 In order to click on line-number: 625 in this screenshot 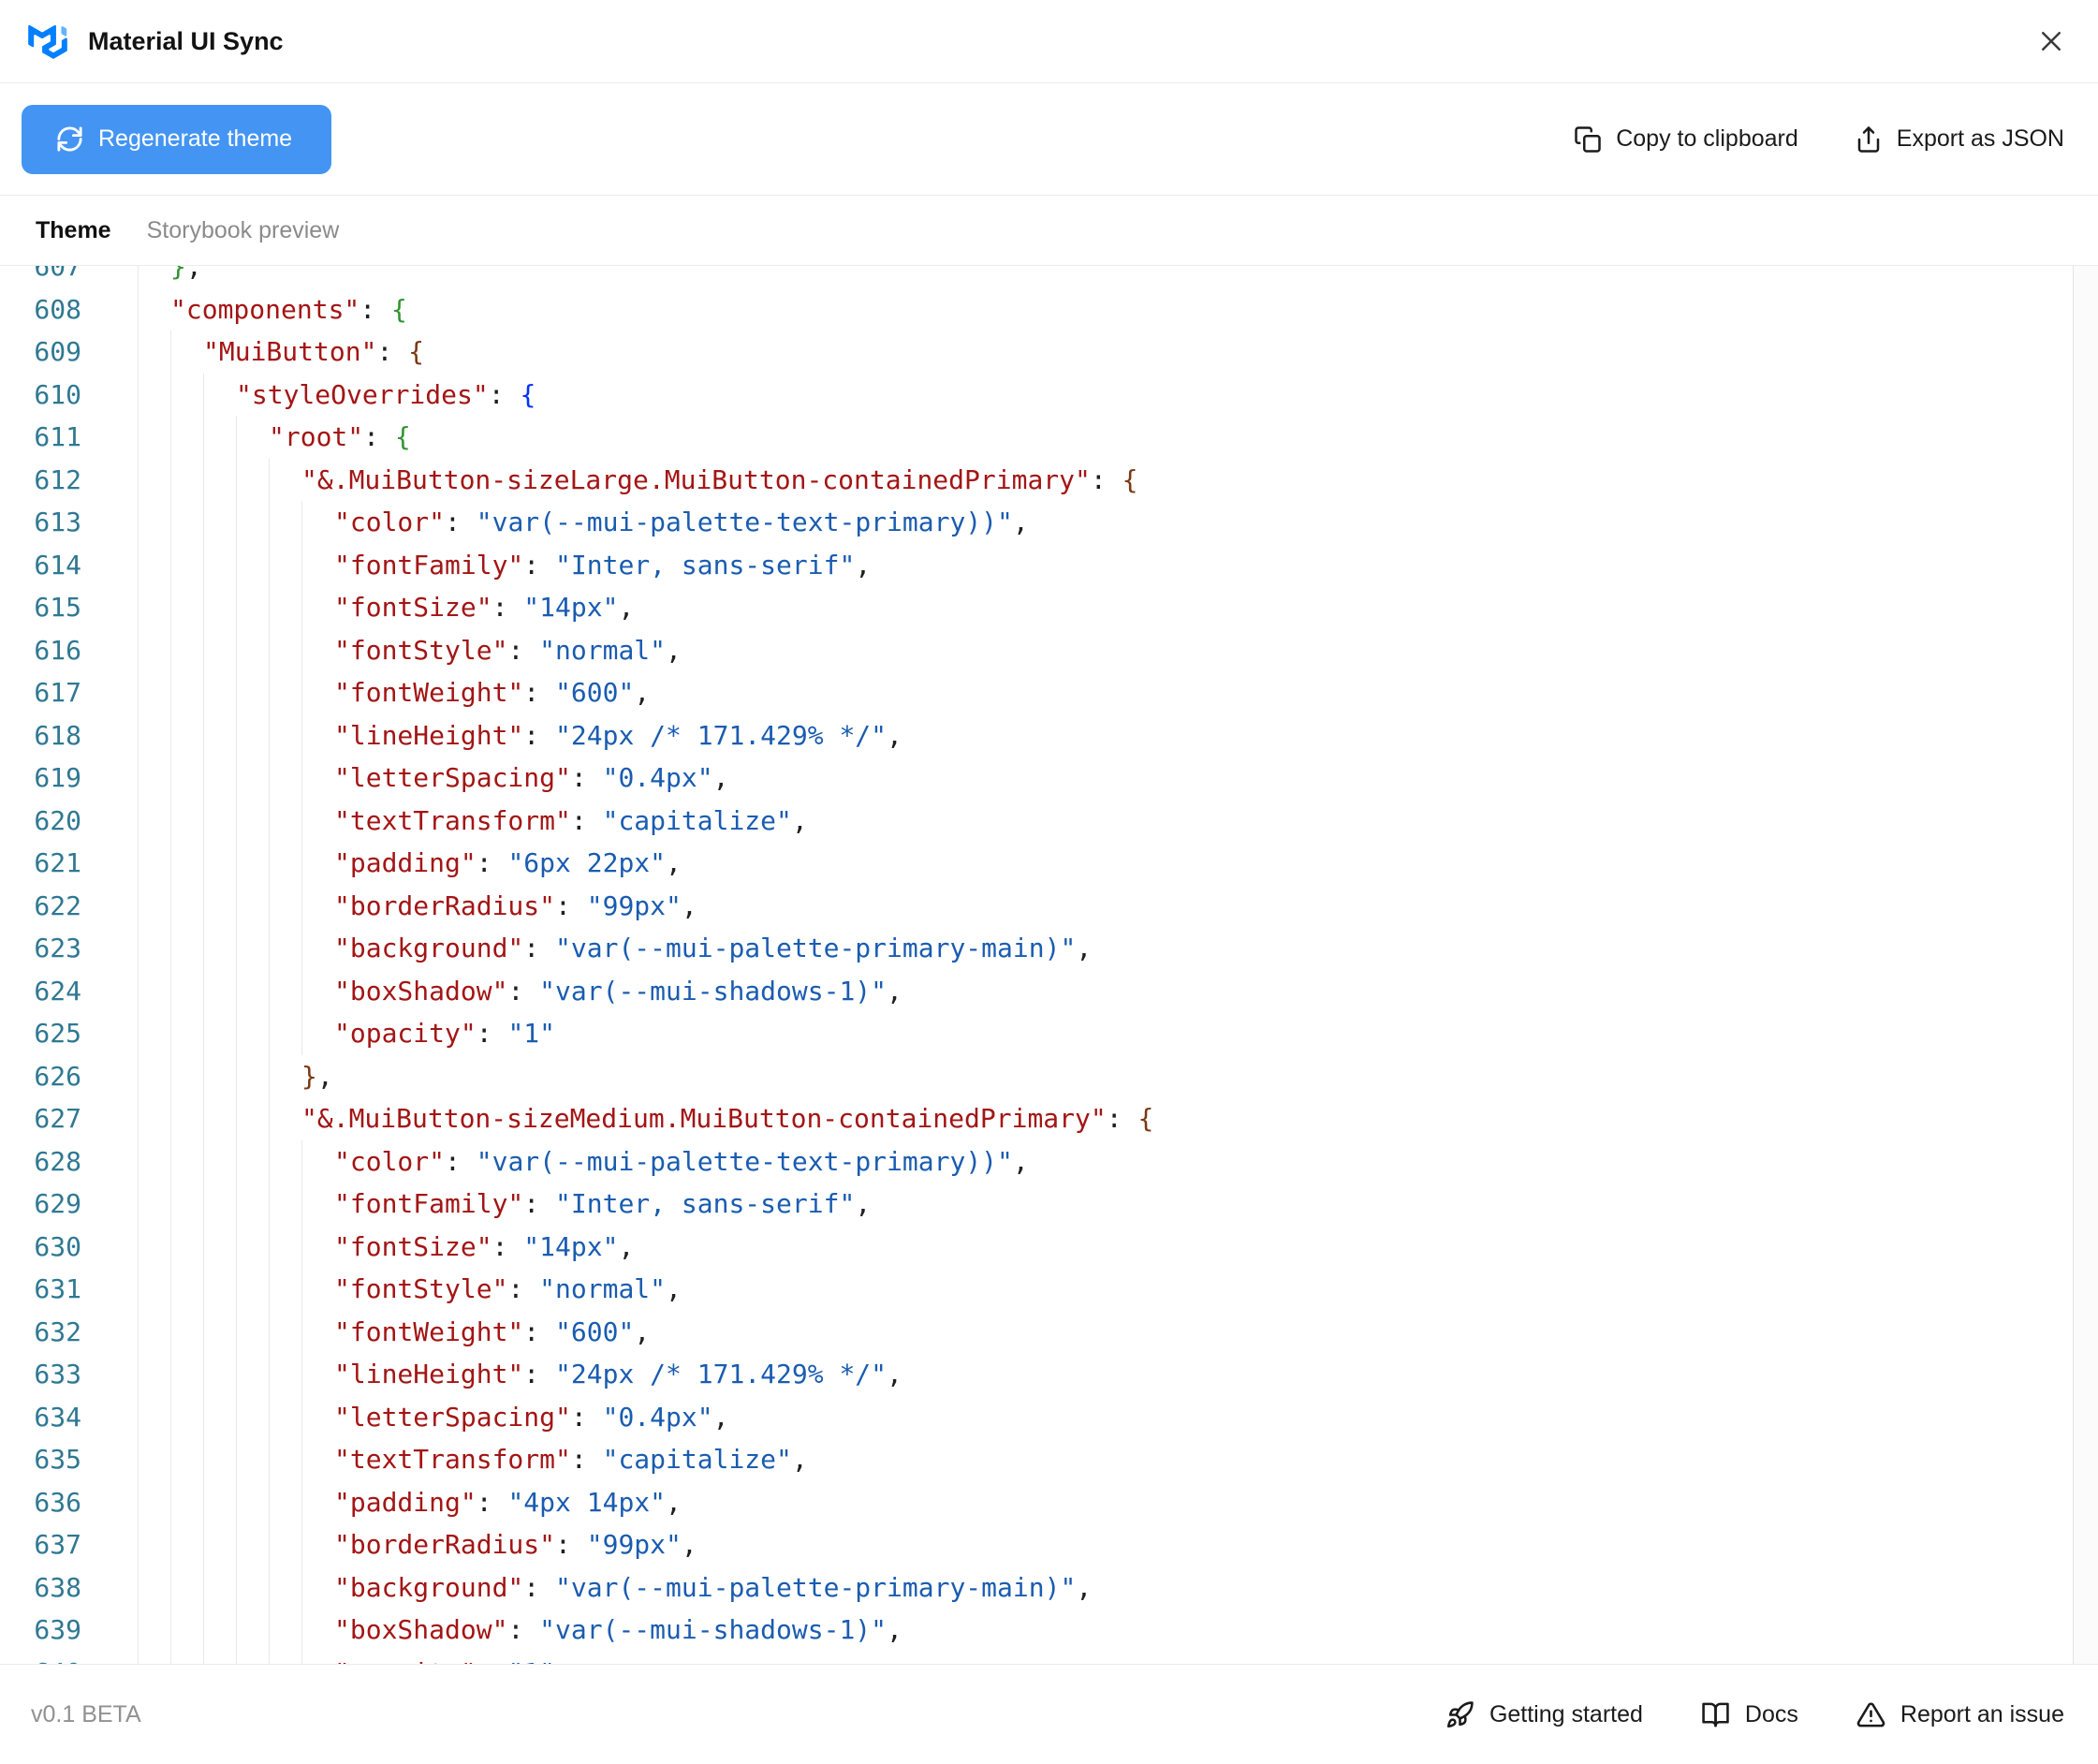, I will do `click(57, 1034)`.